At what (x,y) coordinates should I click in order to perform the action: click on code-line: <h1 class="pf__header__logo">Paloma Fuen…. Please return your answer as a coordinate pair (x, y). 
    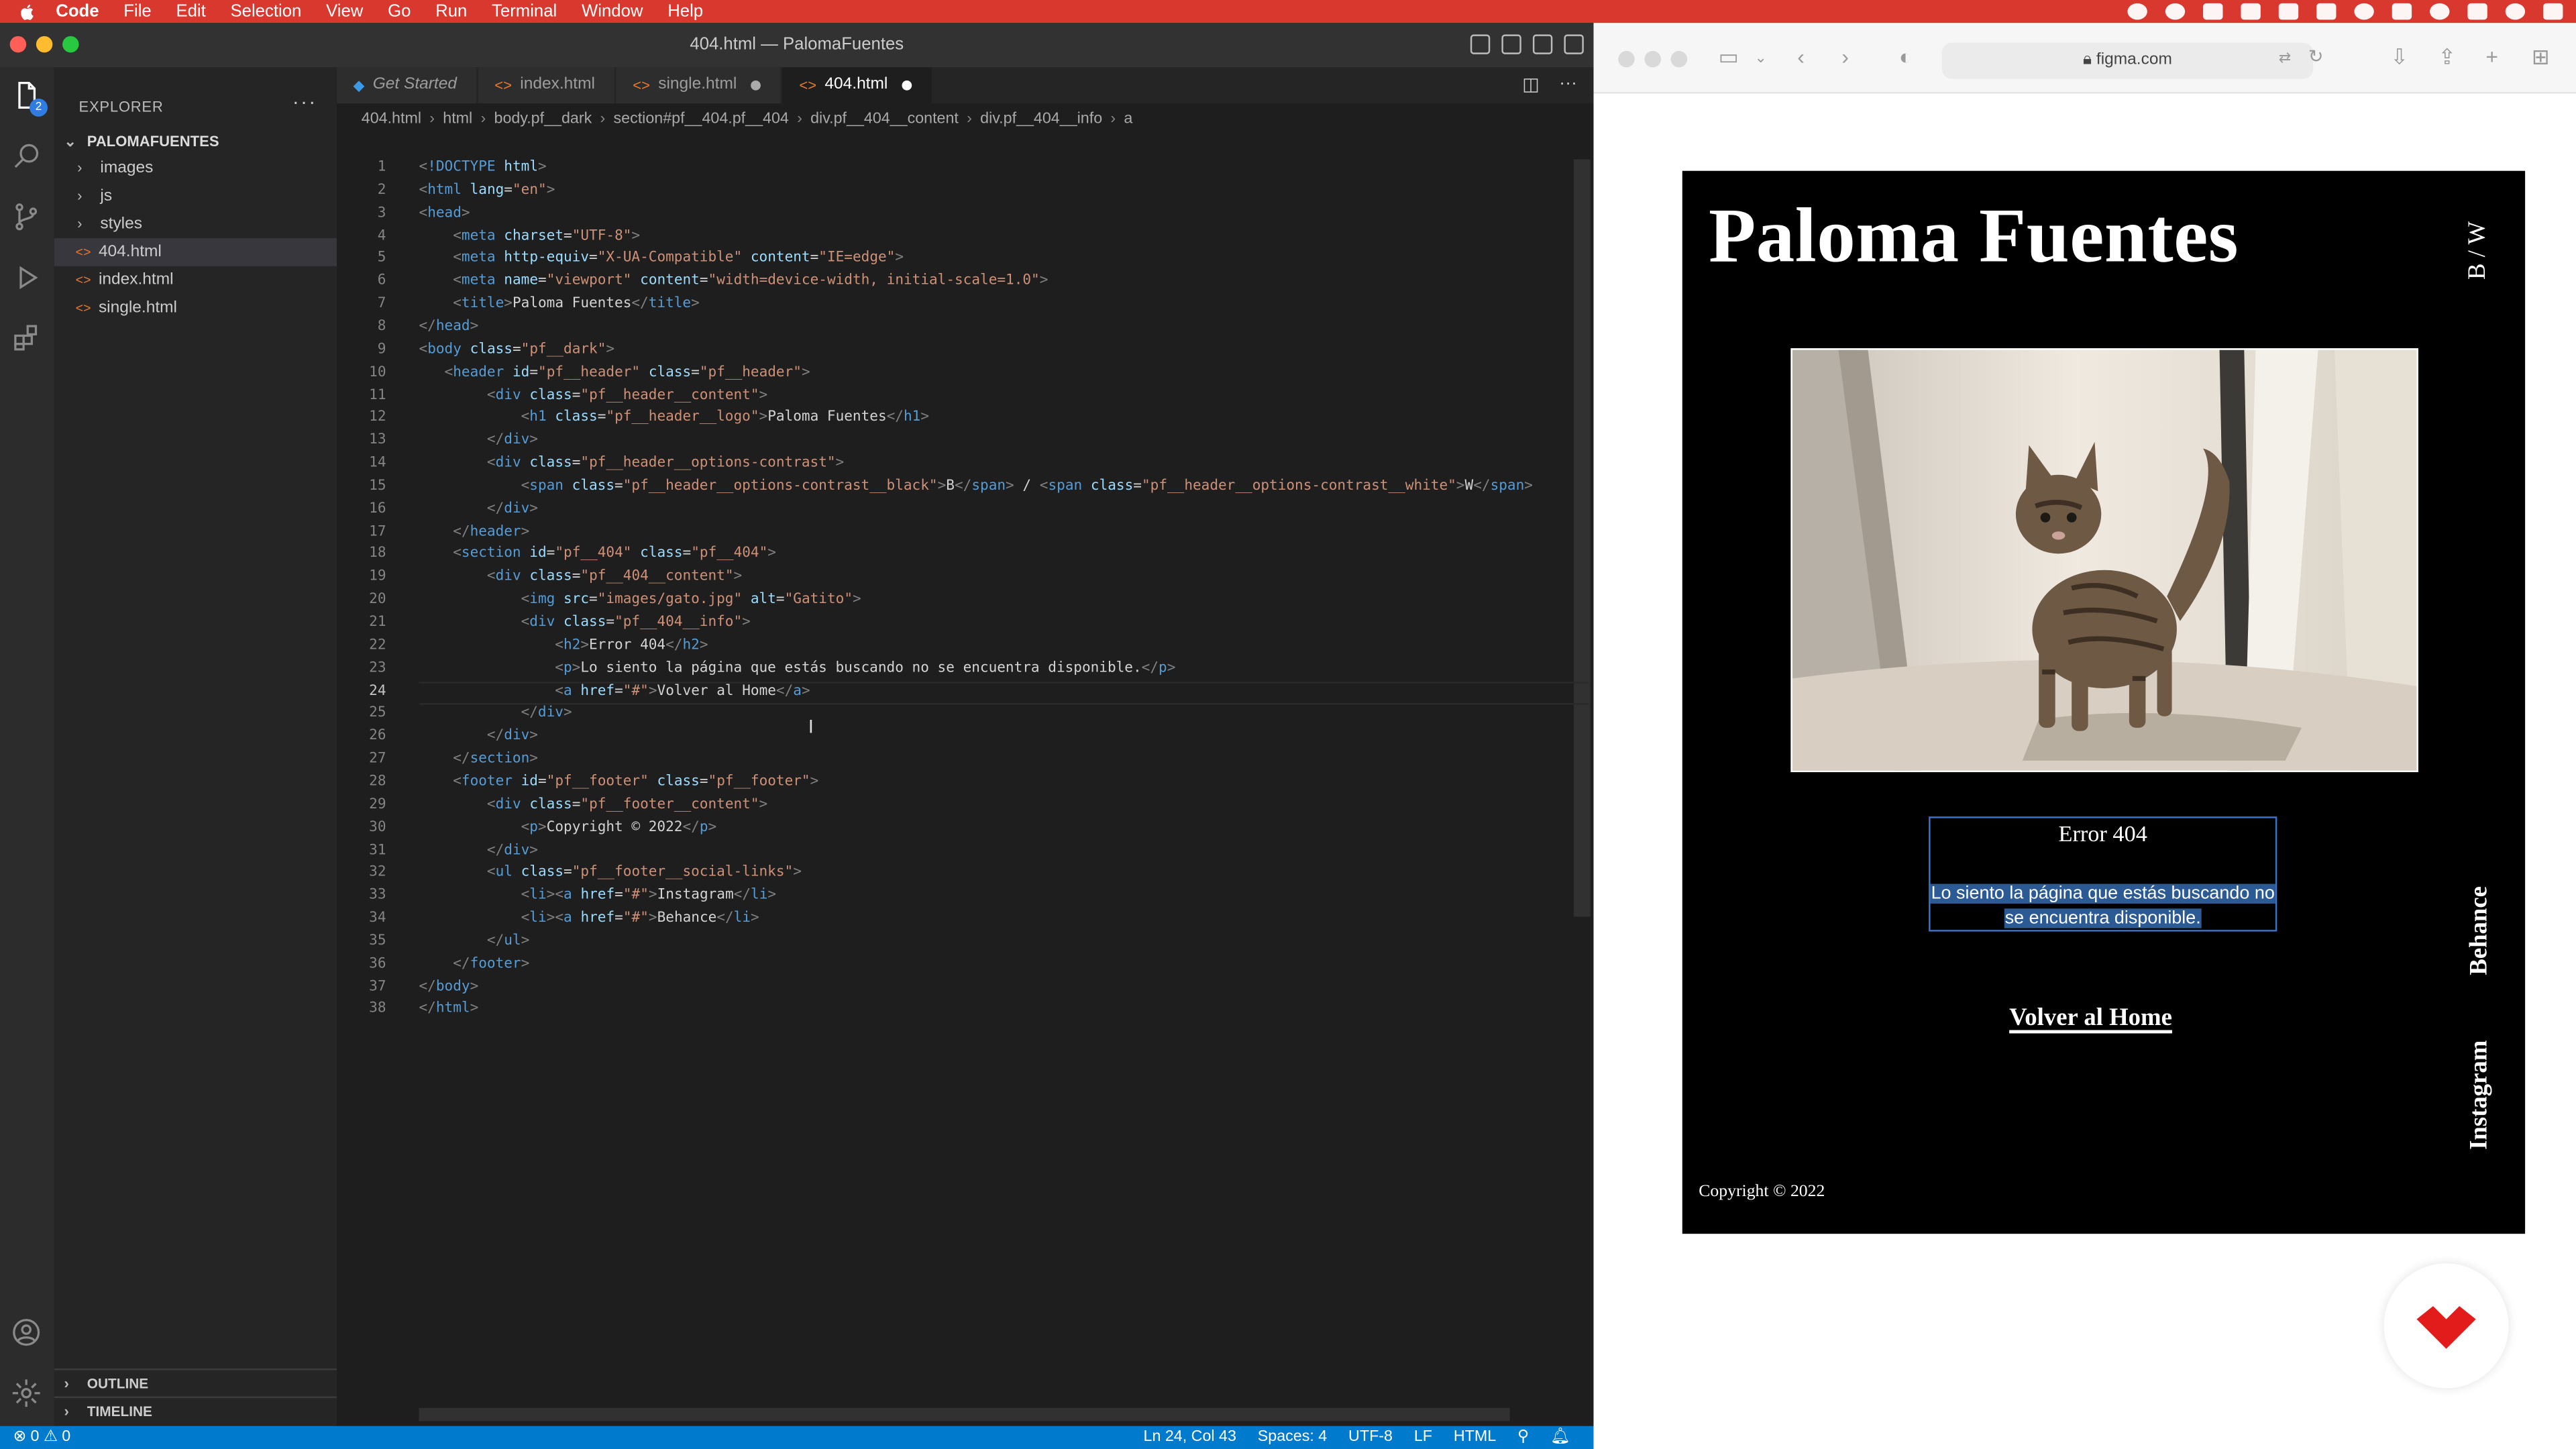
    Looking at the image, I should click on (674, 418).